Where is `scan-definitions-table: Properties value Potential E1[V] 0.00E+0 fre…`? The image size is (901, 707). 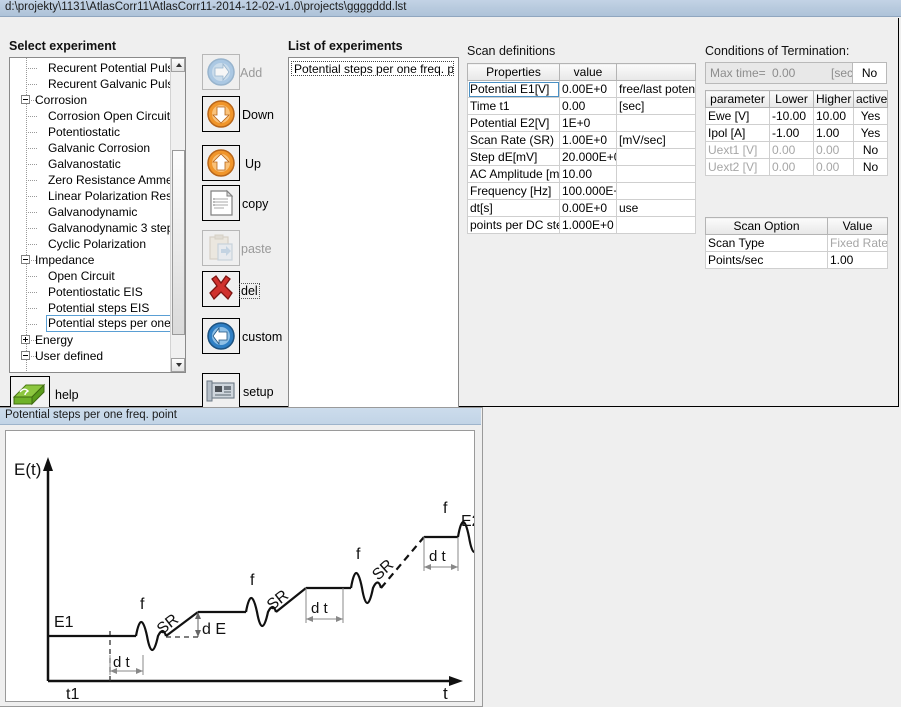
scan-definitions-table: Properties value Potential E1[V] 0.00E+0 fre… is located at coordinates (581, 148).